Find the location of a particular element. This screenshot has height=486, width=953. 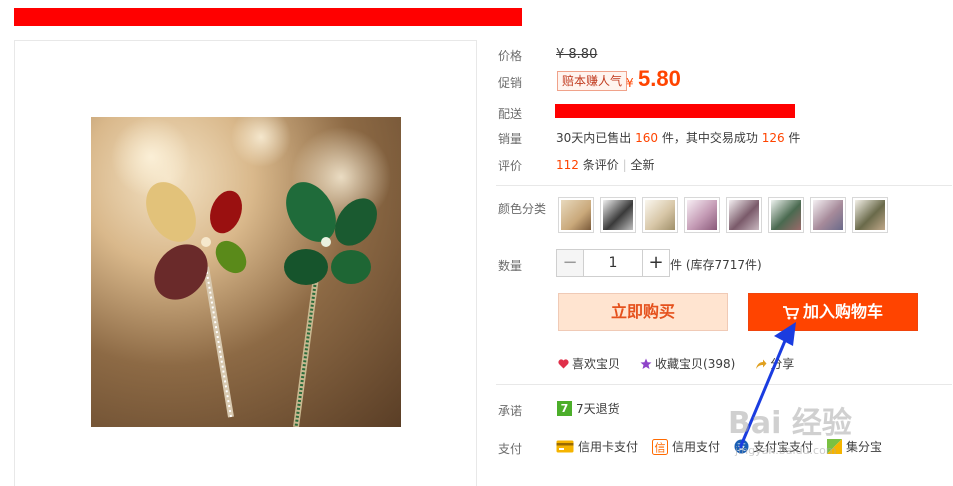

promo-currency: ¥ is located at coordinates (630, 83).